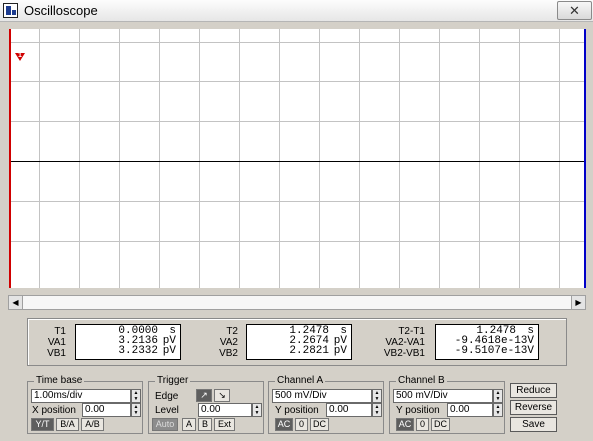 The height and width of the screenshot is (441, 593). I want to click on readout-box-2: 1.2478 s 2.2674 pV 2.2821 pV, so click(299, 342).